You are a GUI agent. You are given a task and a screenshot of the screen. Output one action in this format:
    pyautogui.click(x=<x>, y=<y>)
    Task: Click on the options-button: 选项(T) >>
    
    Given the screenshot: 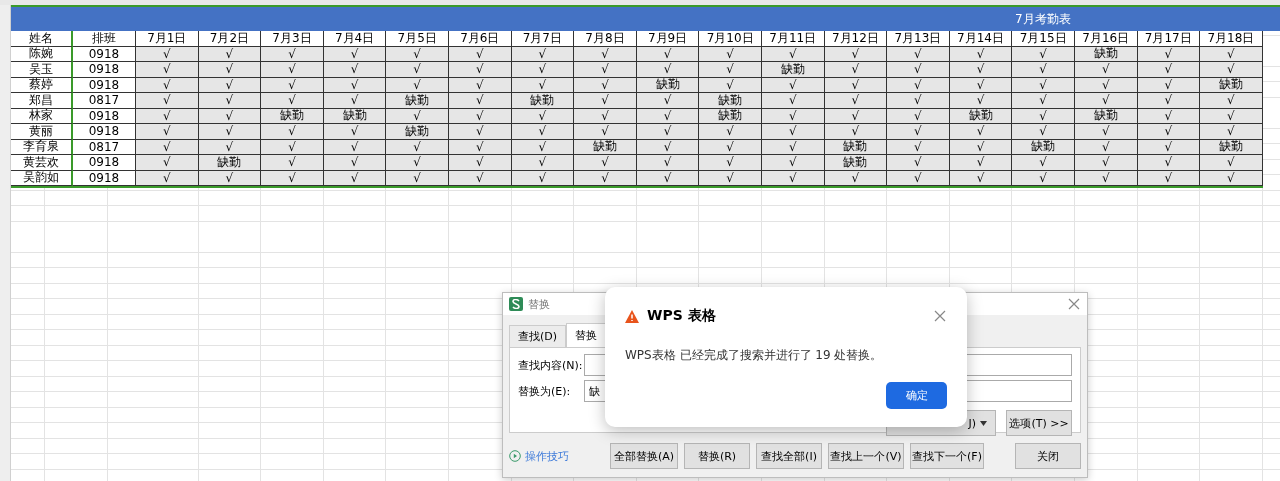 What is the action you would take?
    pyautogui.click(x=1039, y=423)
    